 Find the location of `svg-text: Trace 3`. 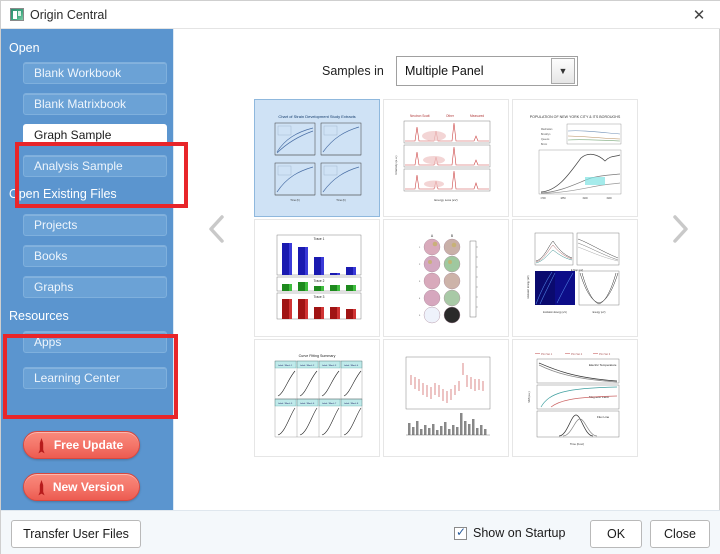

svg-text: Trace 3 is located at coordinates (319, 297).